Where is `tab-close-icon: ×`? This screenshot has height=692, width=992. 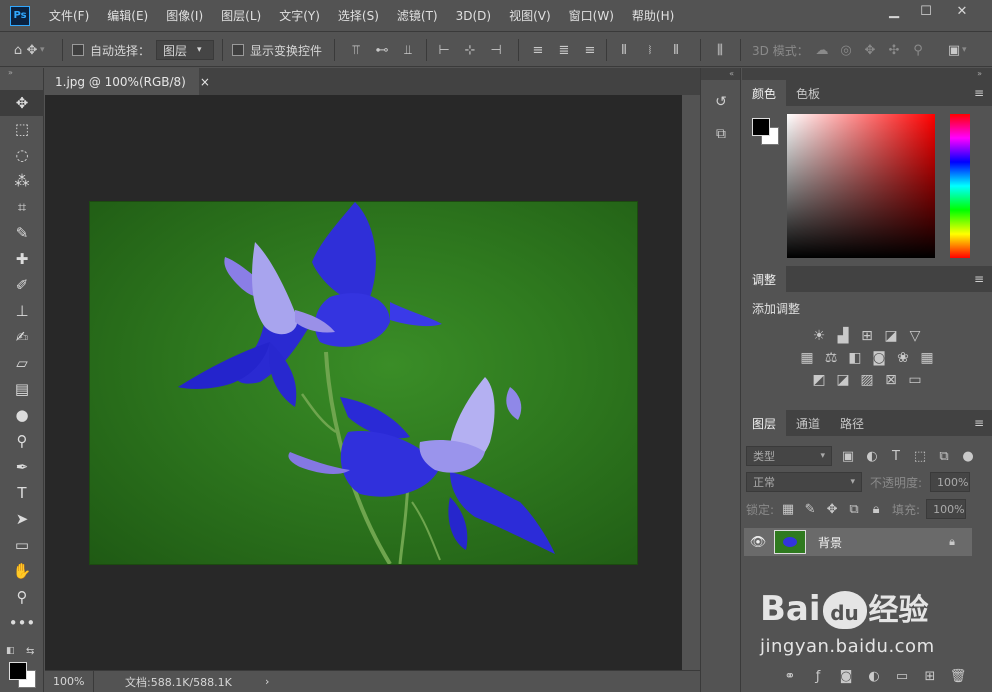 tab-close-icon: × is located at coordinates (205, 82).